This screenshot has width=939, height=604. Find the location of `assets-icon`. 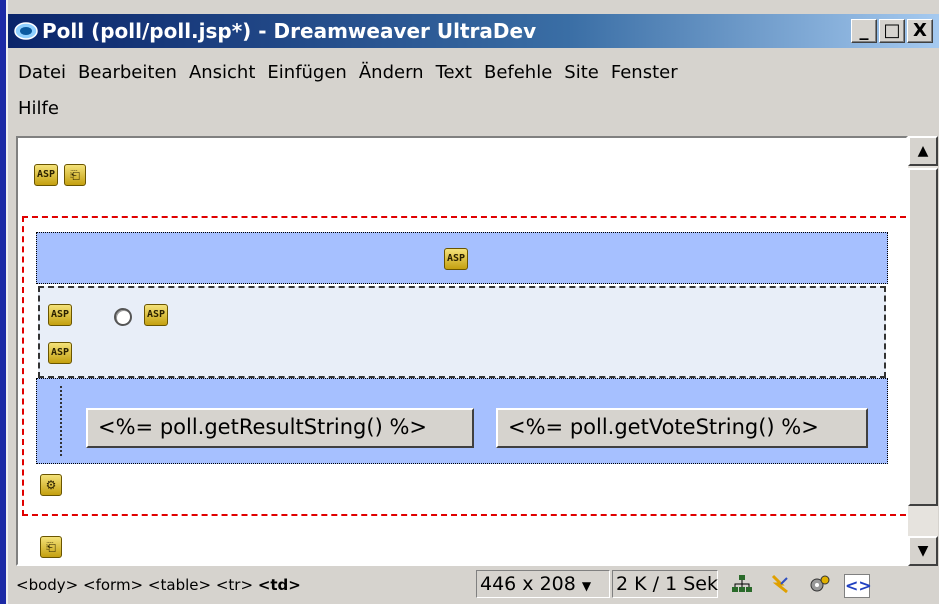

assets-icon is located at coordinates (780, 585).